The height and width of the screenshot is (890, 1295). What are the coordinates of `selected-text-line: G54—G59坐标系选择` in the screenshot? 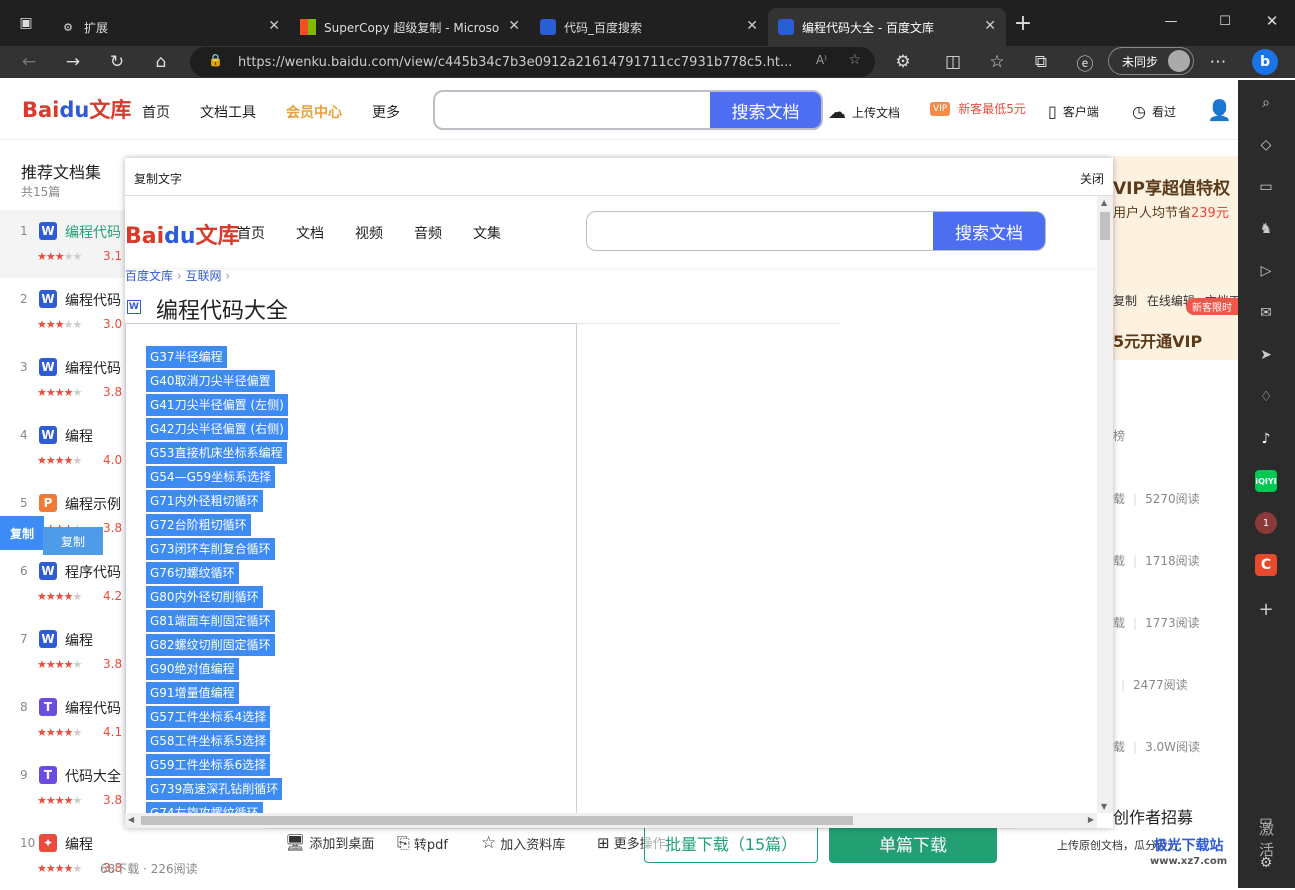 It's located at (211, 477).